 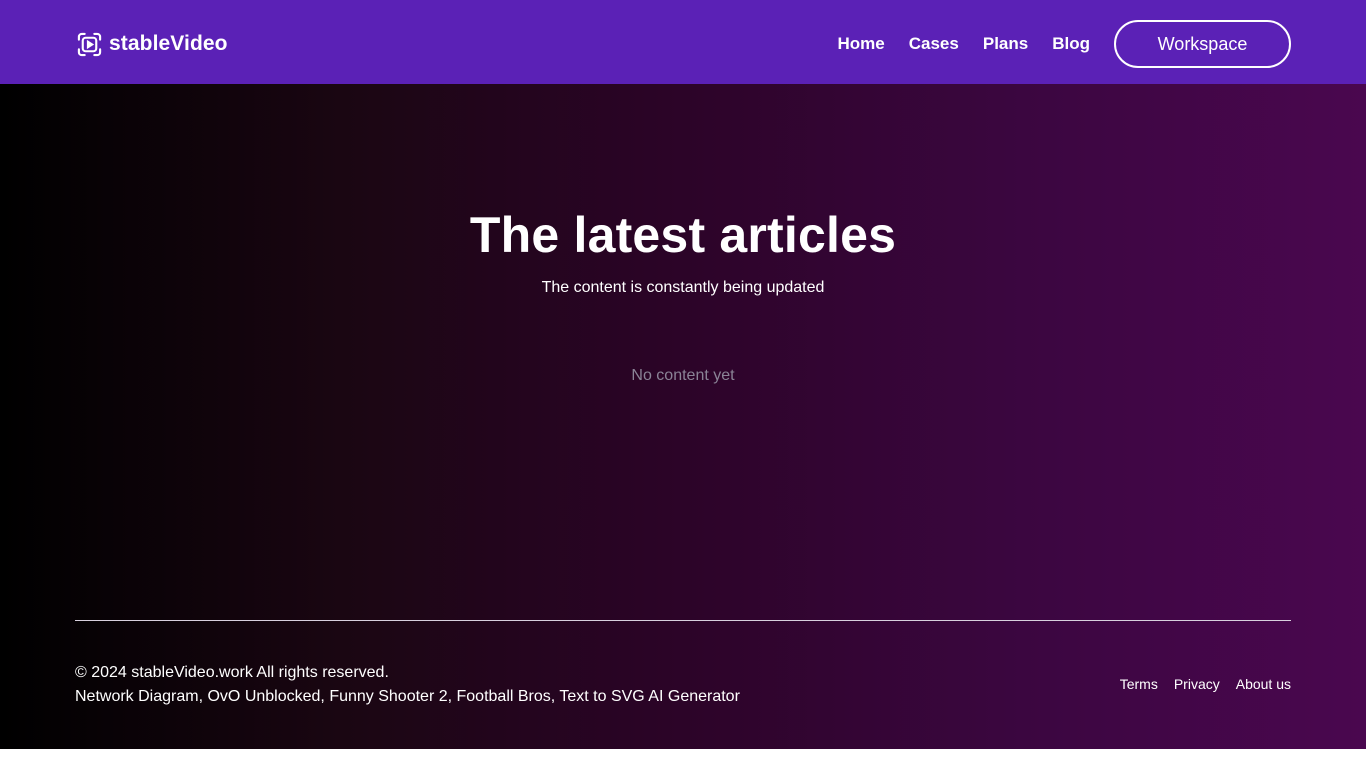 I want to click on logo: stableVideo, so click(x=152, y=44).